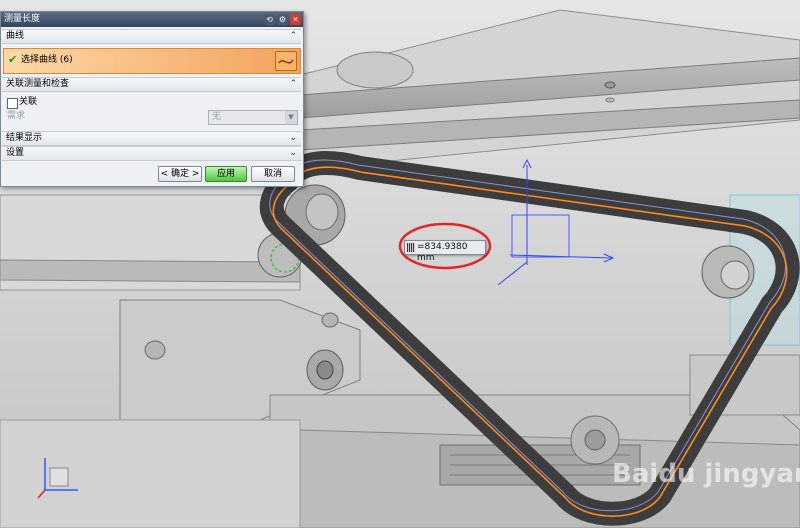 This screenshot has width=800, height=528. What do you see at coordinates (12, 103) in the screenshot?
I see `associative-checkbox` at bounding box center [12, 103].